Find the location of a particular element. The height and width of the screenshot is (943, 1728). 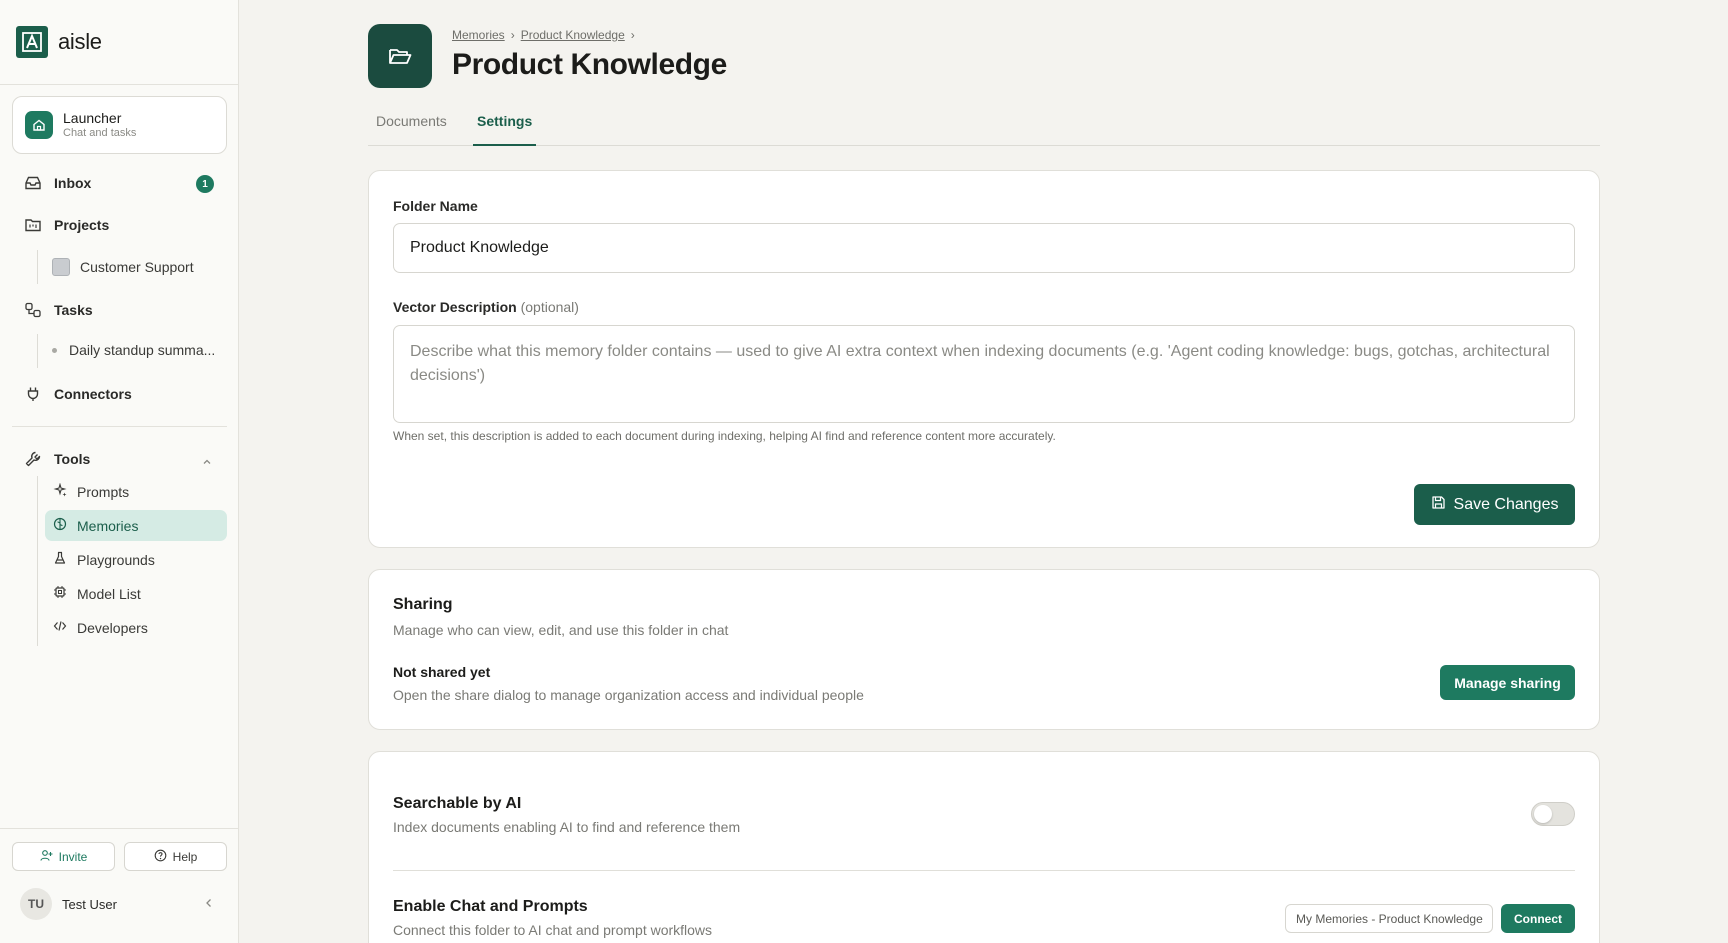

launcher-button: Launcher Chat and tasks is located at coordinates (119, 125).